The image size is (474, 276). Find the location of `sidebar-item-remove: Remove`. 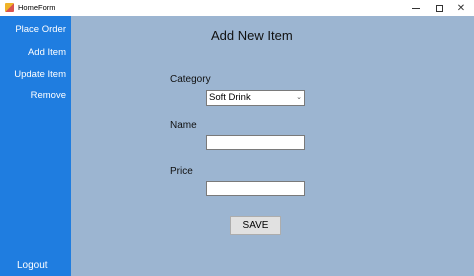

sidebar-item-remove: Remove is located at coordinates (48, 95).